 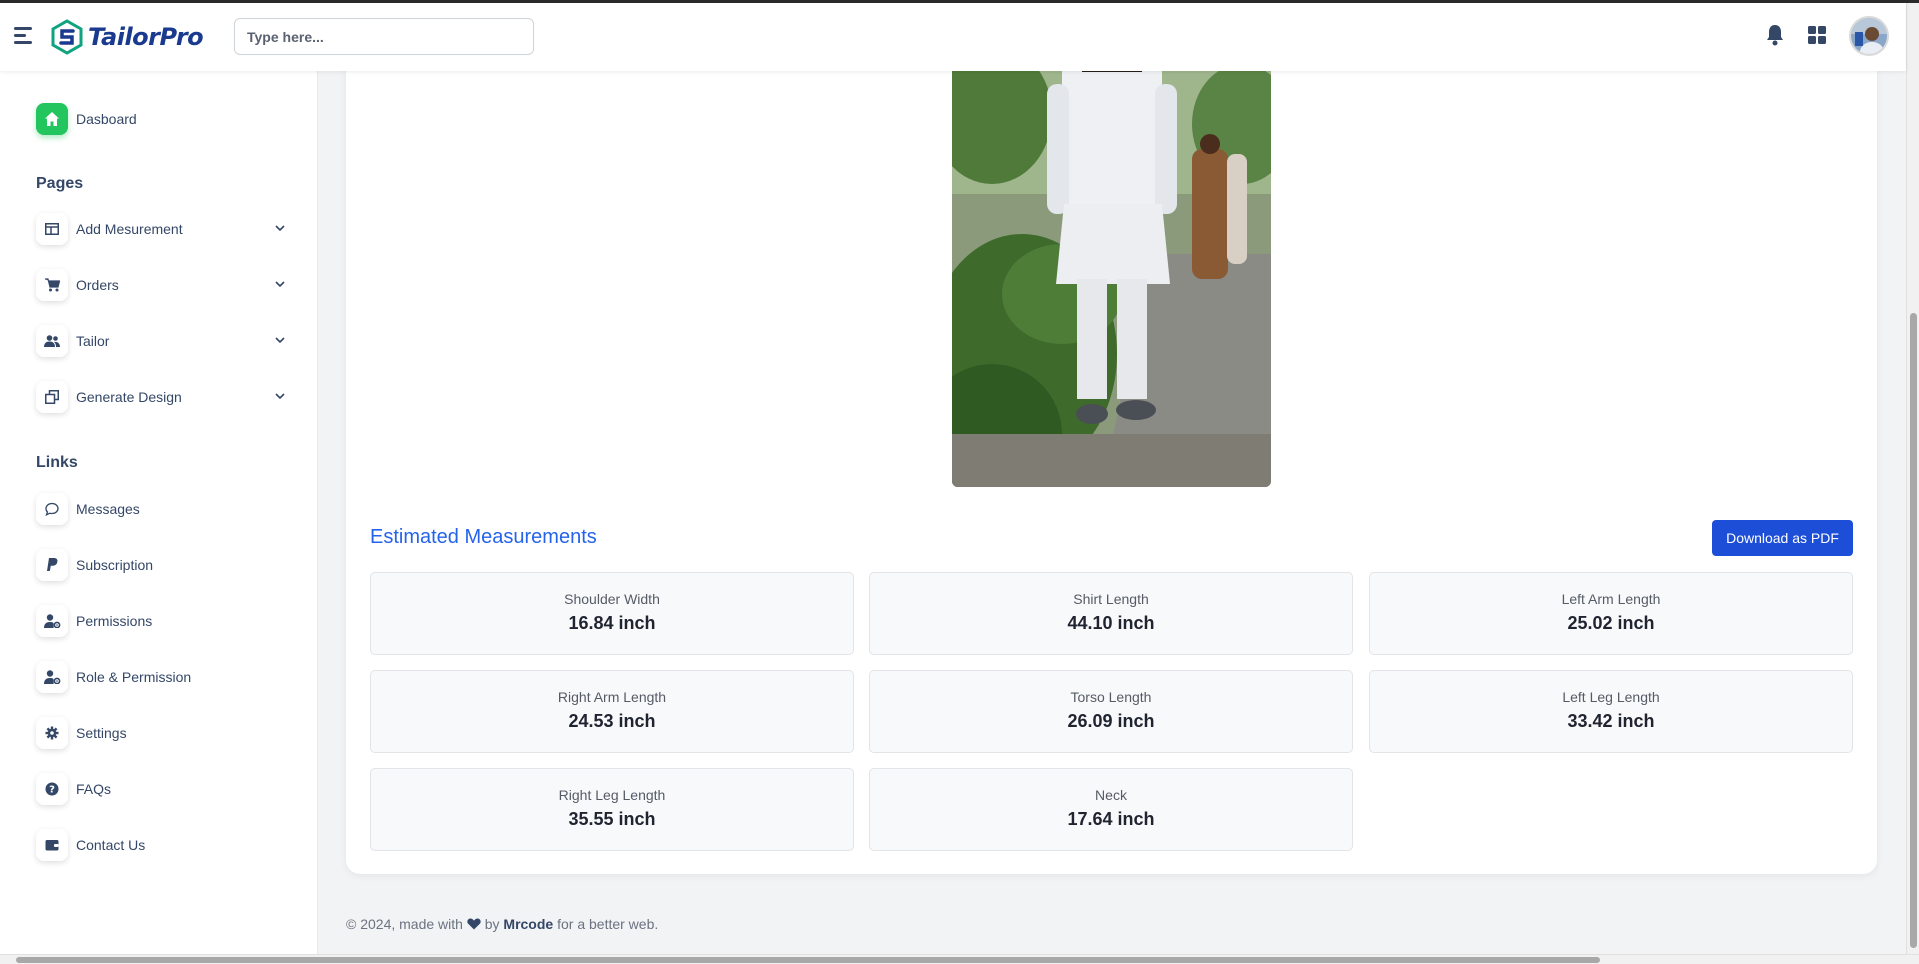 I want to click on measurement-value: 17.64 inch, so click(x=1111, y=819).